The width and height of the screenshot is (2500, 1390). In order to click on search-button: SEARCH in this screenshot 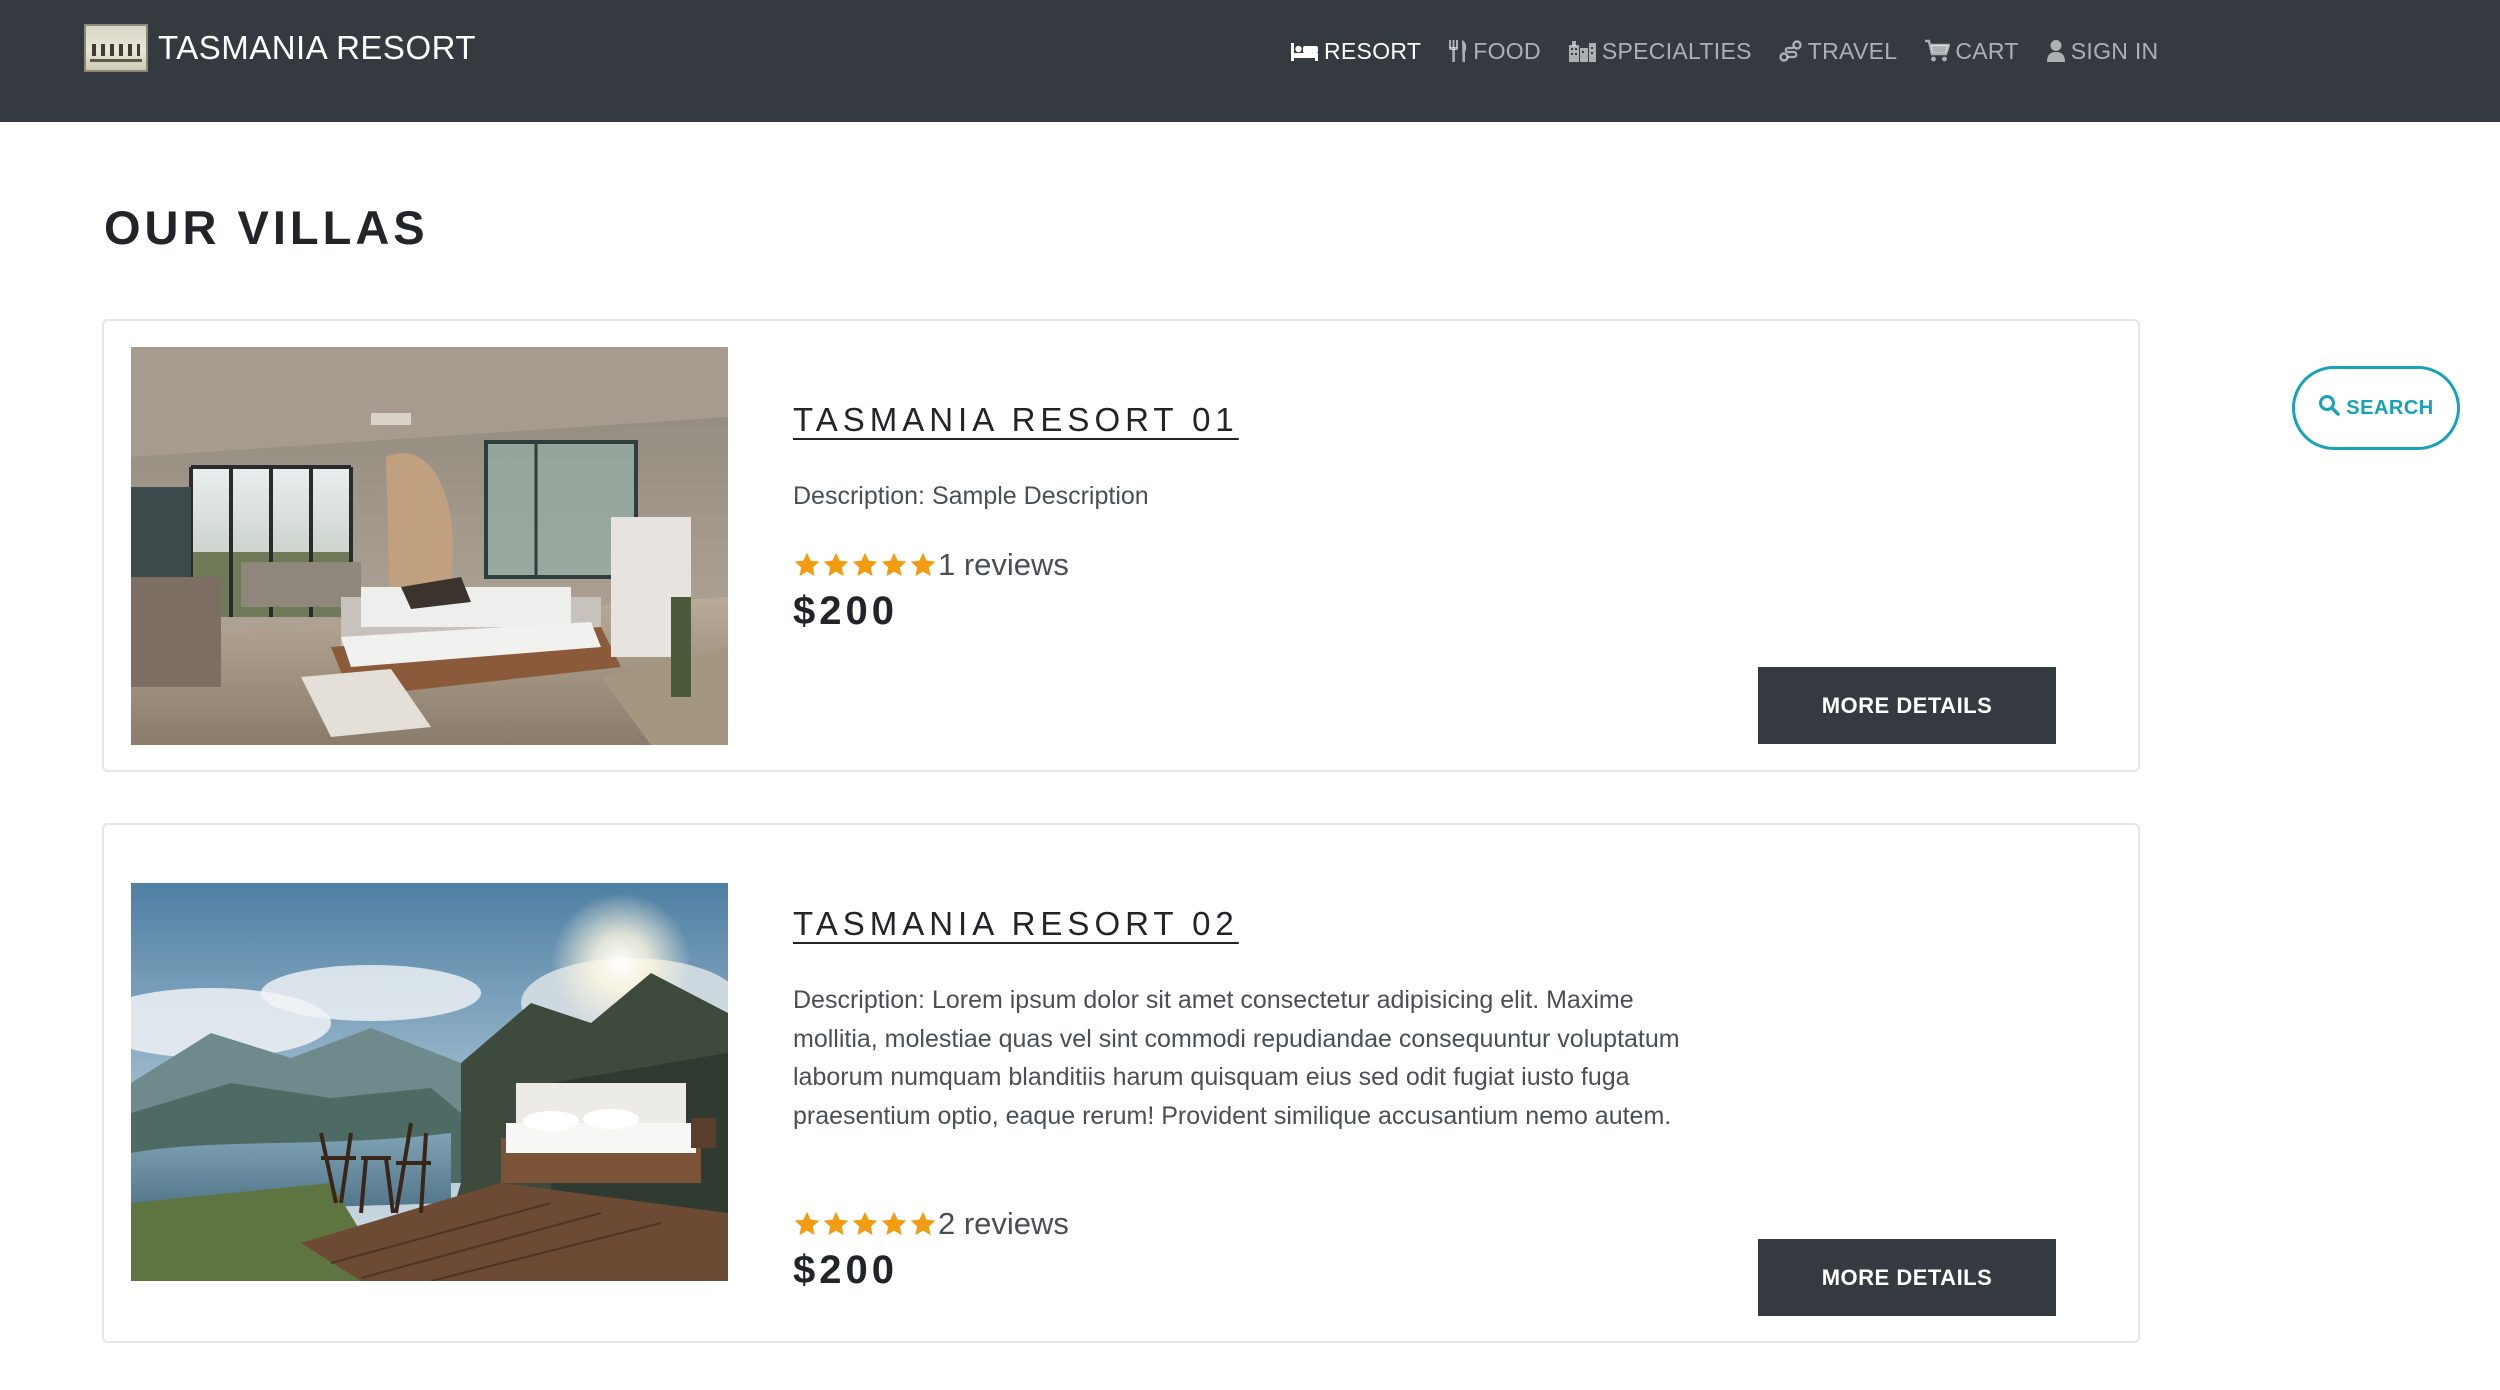, I will do `click(2376, 408)`.